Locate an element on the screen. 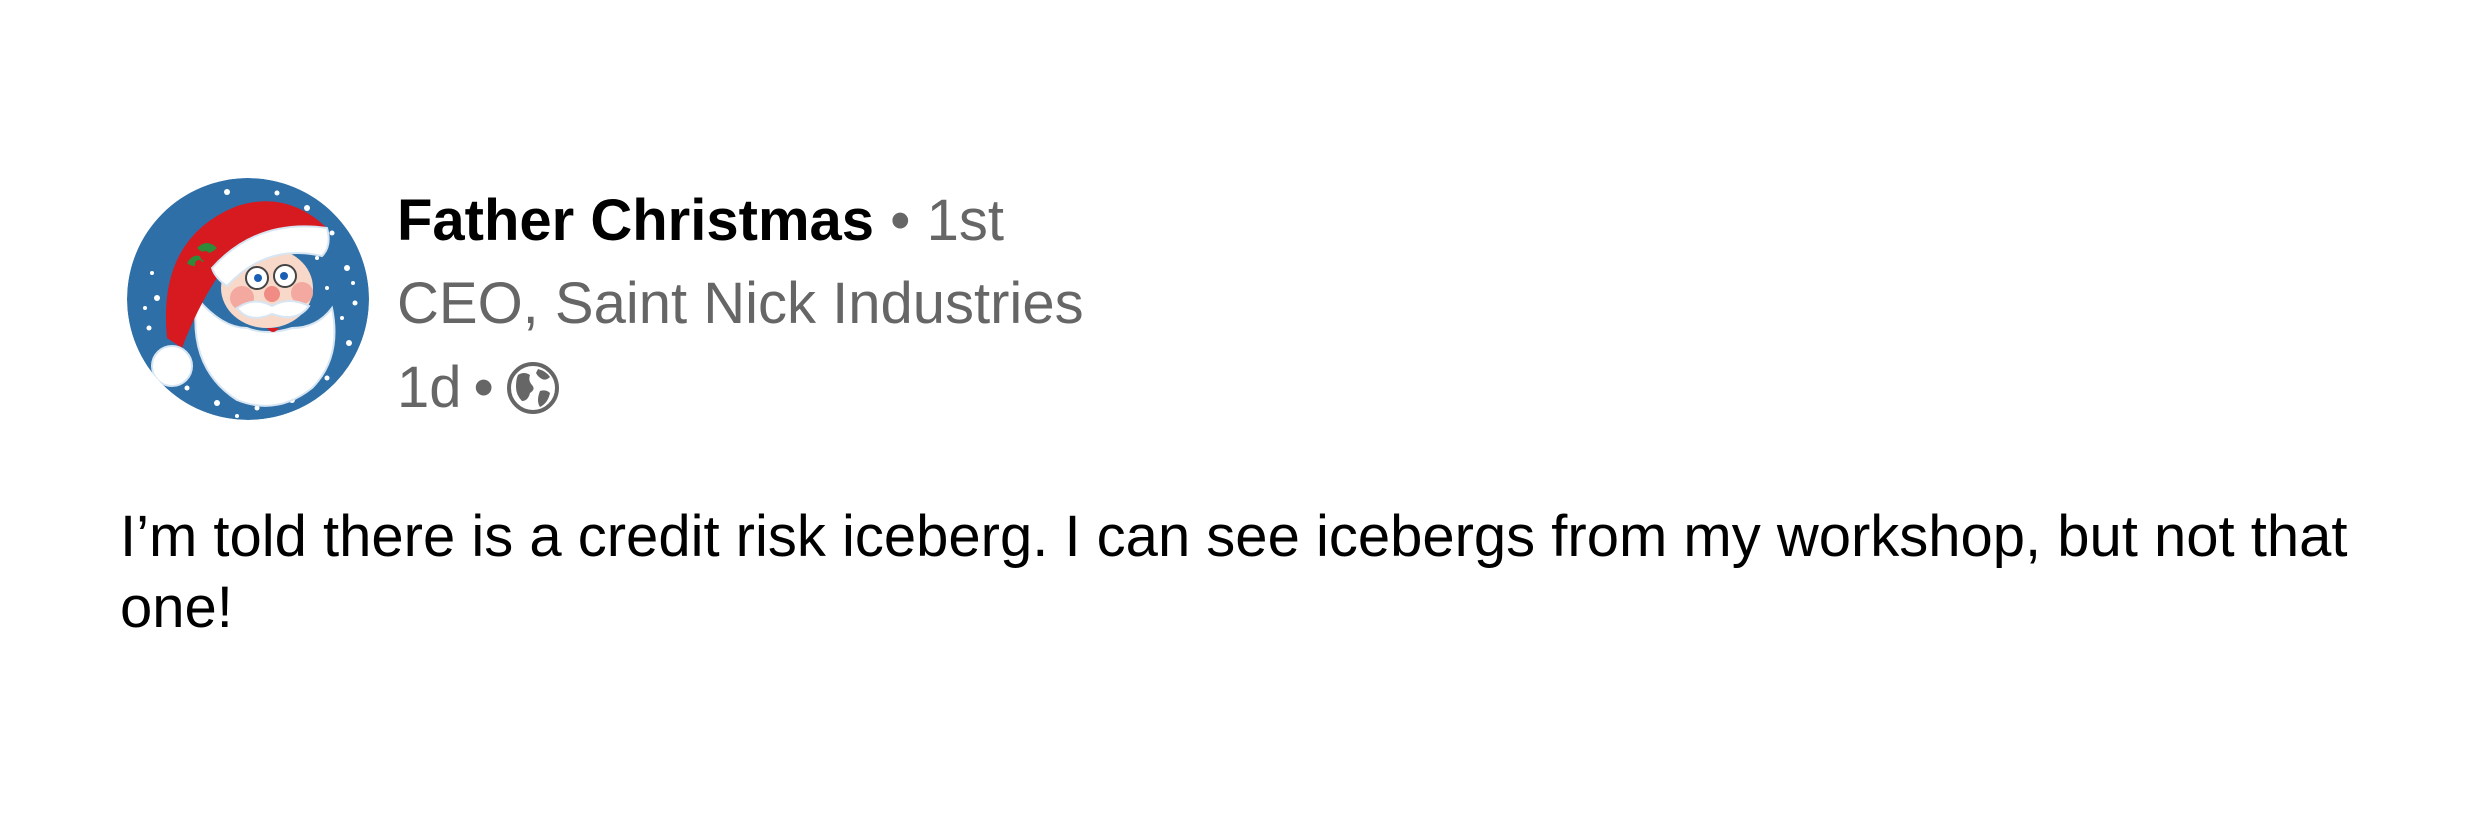 Image resolution: width=2480 pixels, height=827 pixels. author-name: Father Christmas is located at coordinates (635, 220).